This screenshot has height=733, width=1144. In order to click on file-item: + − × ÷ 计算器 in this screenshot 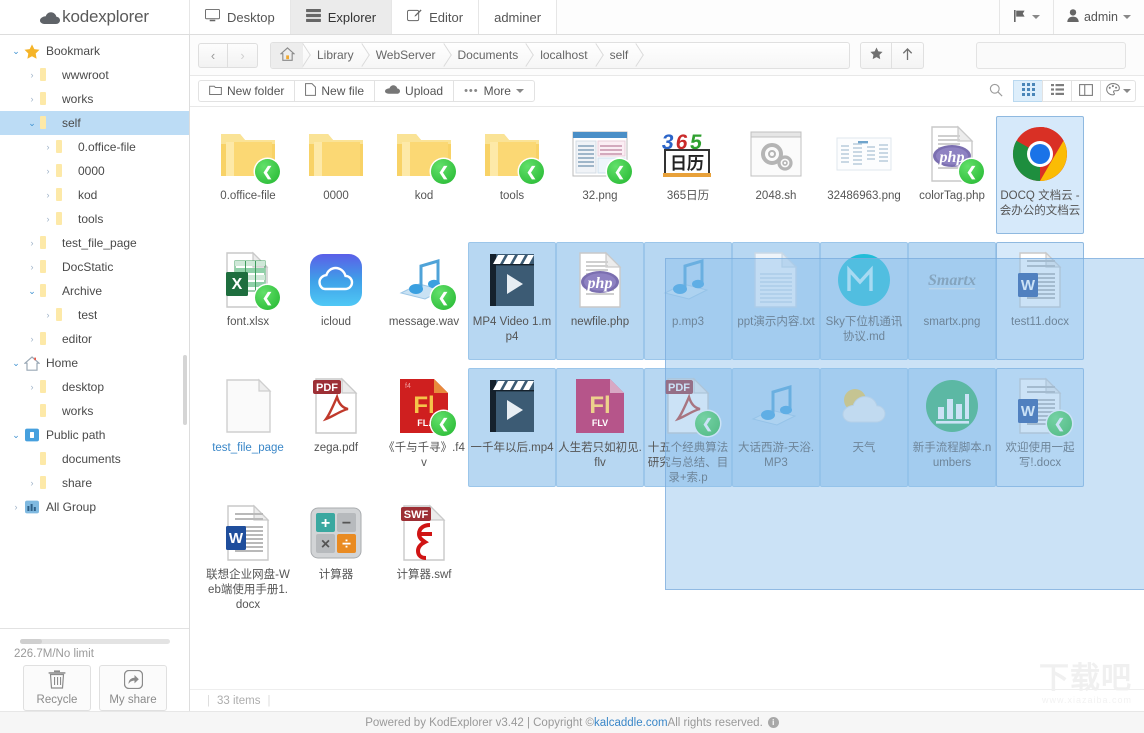, I will do `click(336, 554)`.